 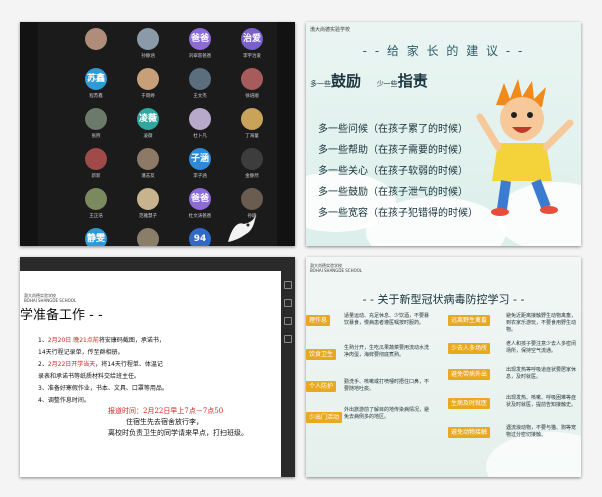 What do you see at coordinates (96, 203) in the screenshot?
I see `participant-tile: 王正浩` at bounding box center [96, 203].